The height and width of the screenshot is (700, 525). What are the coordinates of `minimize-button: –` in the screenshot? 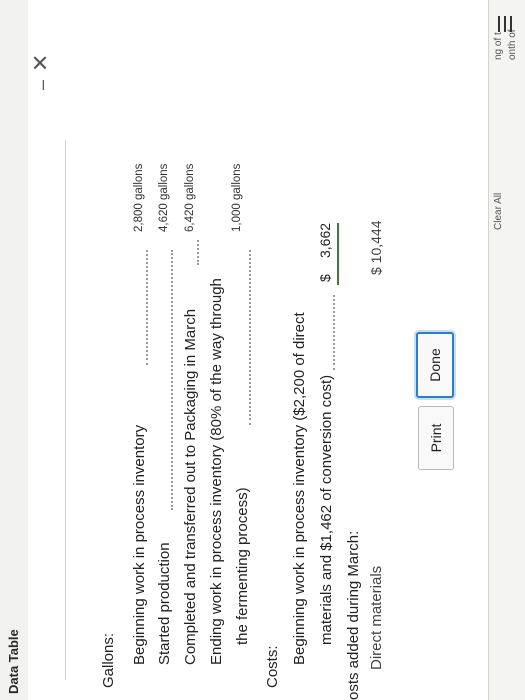 It's located at (42, 85).